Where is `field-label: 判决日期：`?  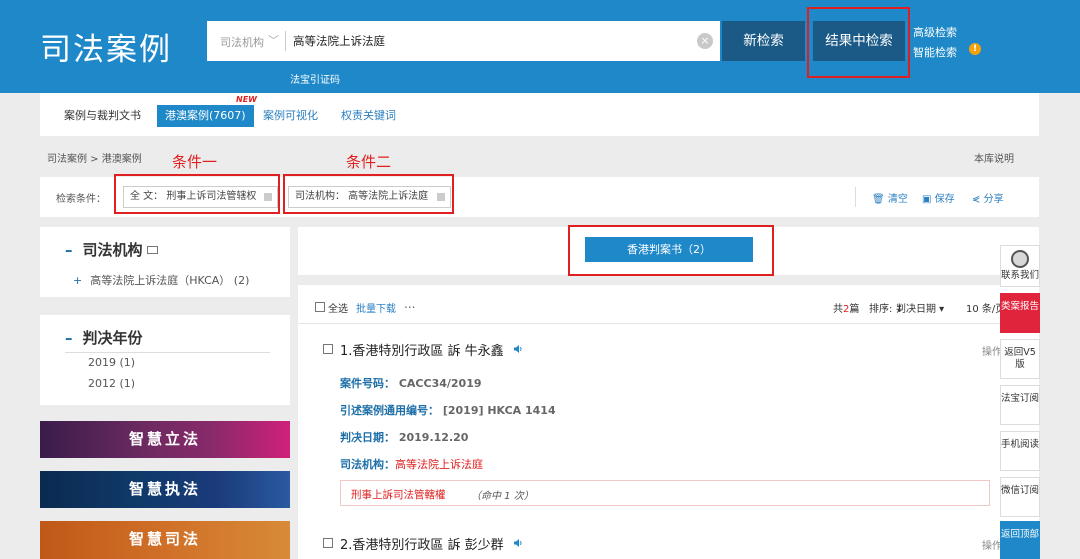
field-label: 判决日期： is located at coordinates (367, 437).